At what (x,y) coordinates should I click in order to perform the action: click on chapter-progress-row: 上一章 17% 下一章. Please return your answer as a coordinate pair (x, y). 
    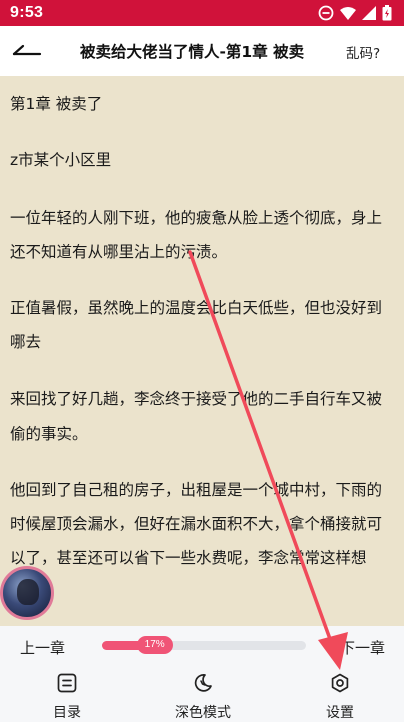
    Looking at the image, I should click on (202, 647).